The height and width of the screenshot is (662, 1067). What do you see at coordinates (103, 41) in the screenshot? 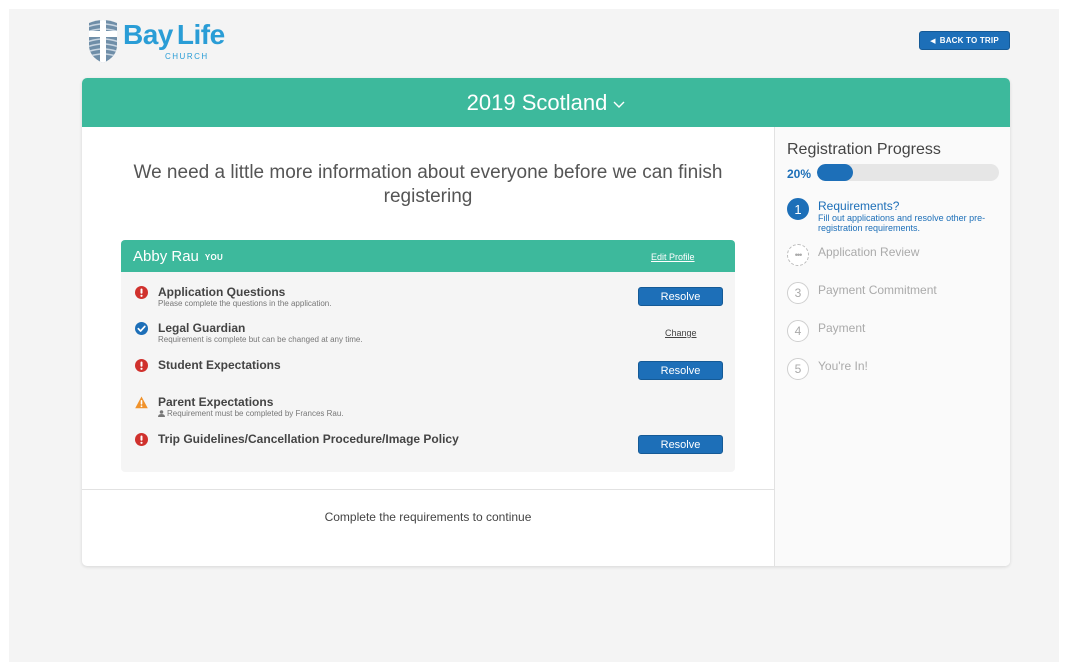
I see `fingerprint-cross-icon` at bounding box center [103, 41].